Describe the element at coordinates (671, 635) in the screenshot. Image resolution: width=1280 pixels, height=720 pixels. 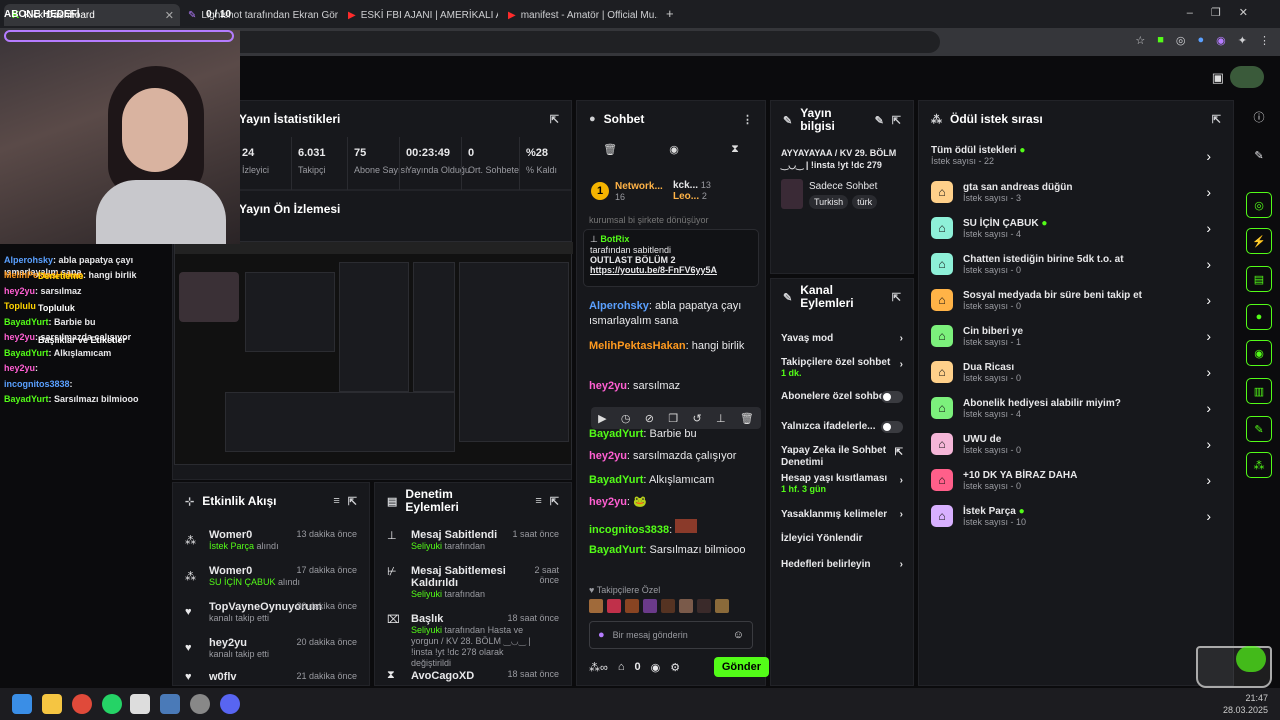
I see `chat-input: ● Bir mesaj gönderin ☺` at that location.